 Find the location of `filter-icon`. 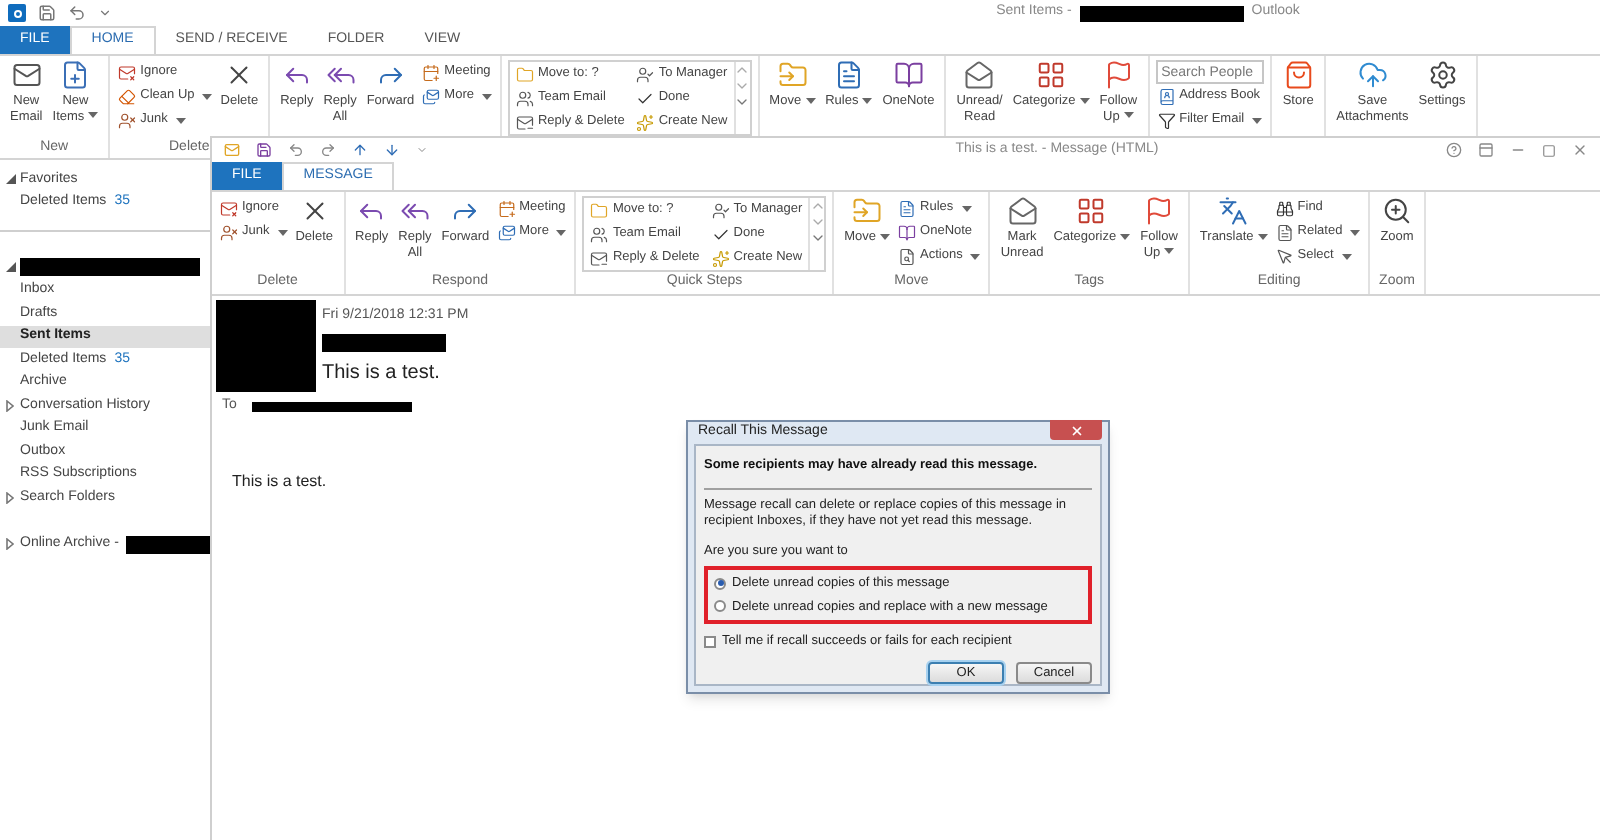

filter-icon is located at coordinates (1166, 120).